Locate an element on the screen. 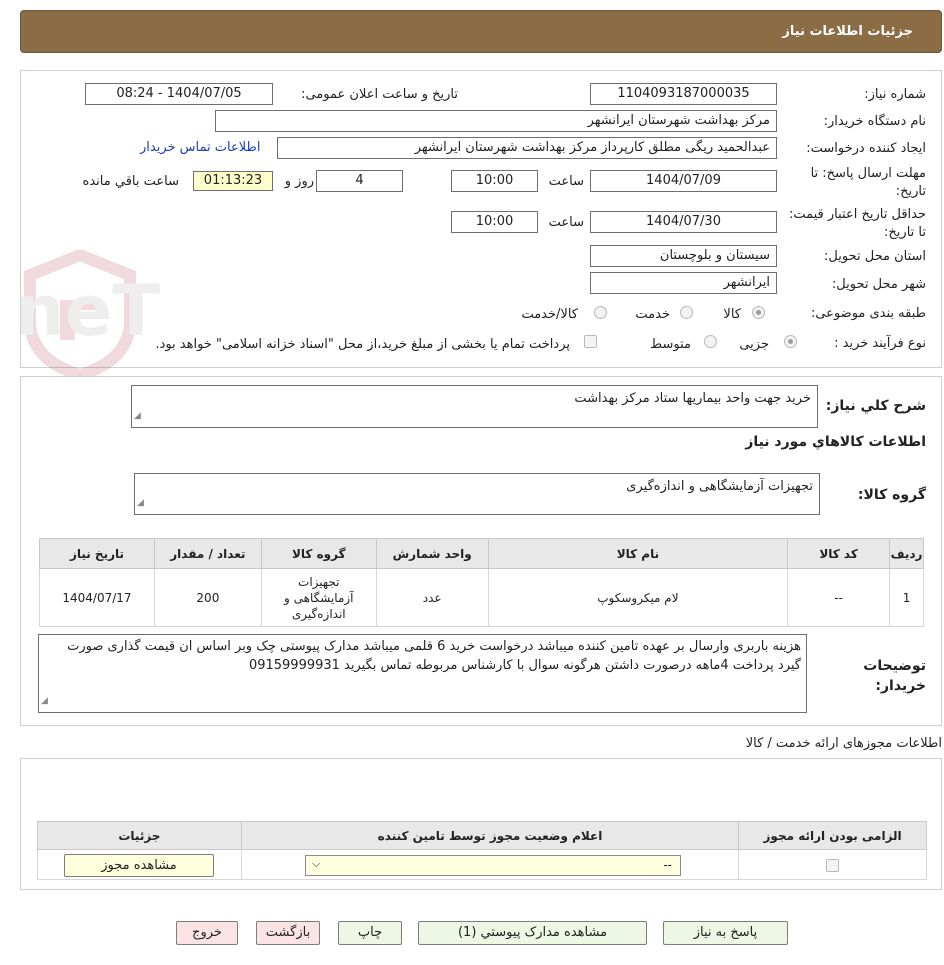 Image resolution: width=944 pixels, height=965 pixels. cell-name: لام میکروسکوپ is located at coordinates (638, 597).